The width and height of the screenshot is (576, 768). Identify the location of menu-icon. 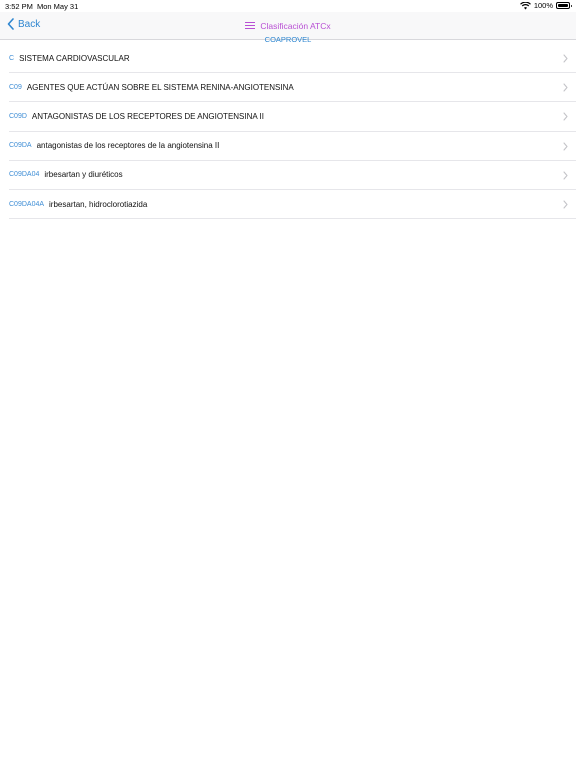
(250, 25).